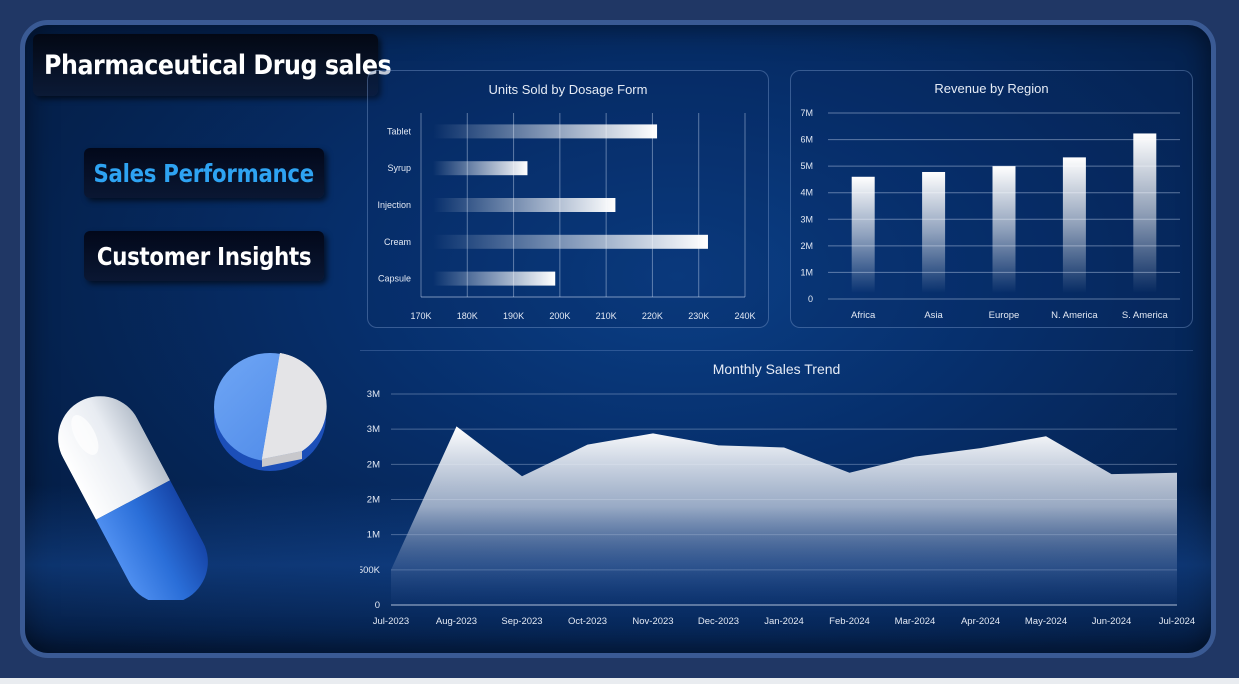 The height and width of the screenshot is (684, 1239). Describe the element at coordinates (513, 316) in the screenshot. I see `units-x-tick-label: 190K` at that location.